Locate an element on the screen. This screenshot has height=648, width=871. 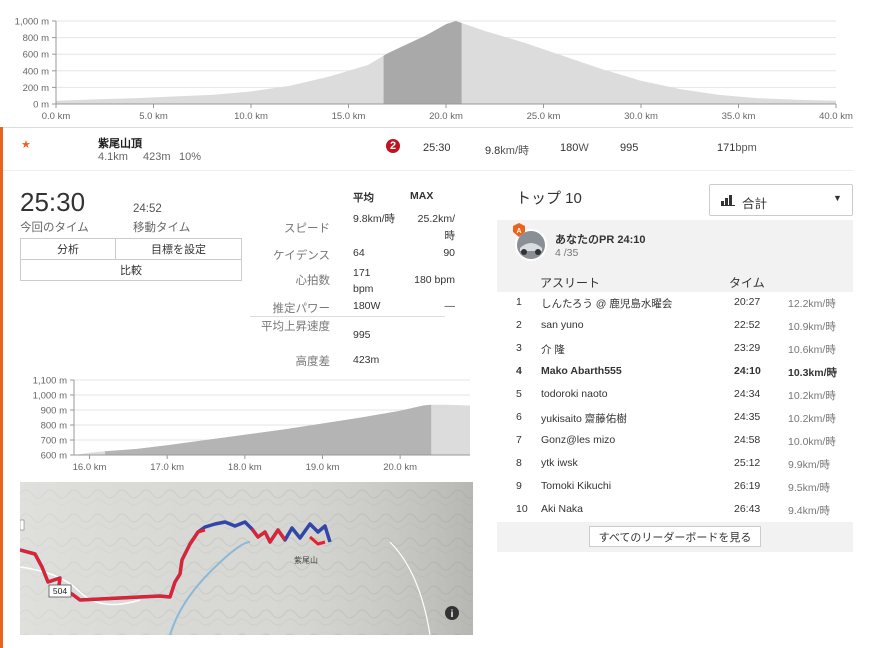
y-tick-label: 0 m is located at coordinates (41, 105).